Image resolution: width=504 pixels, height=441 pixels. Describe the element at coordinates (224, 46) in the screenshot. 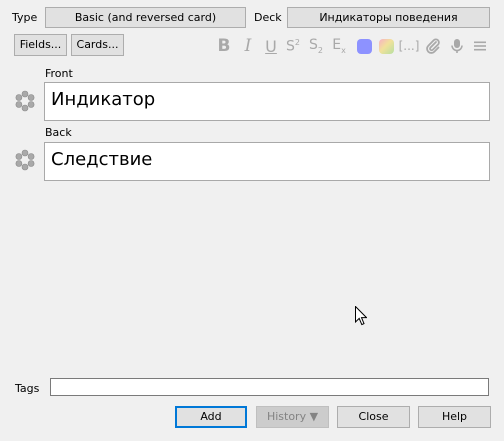

I see `bold-icon: B` at that location.